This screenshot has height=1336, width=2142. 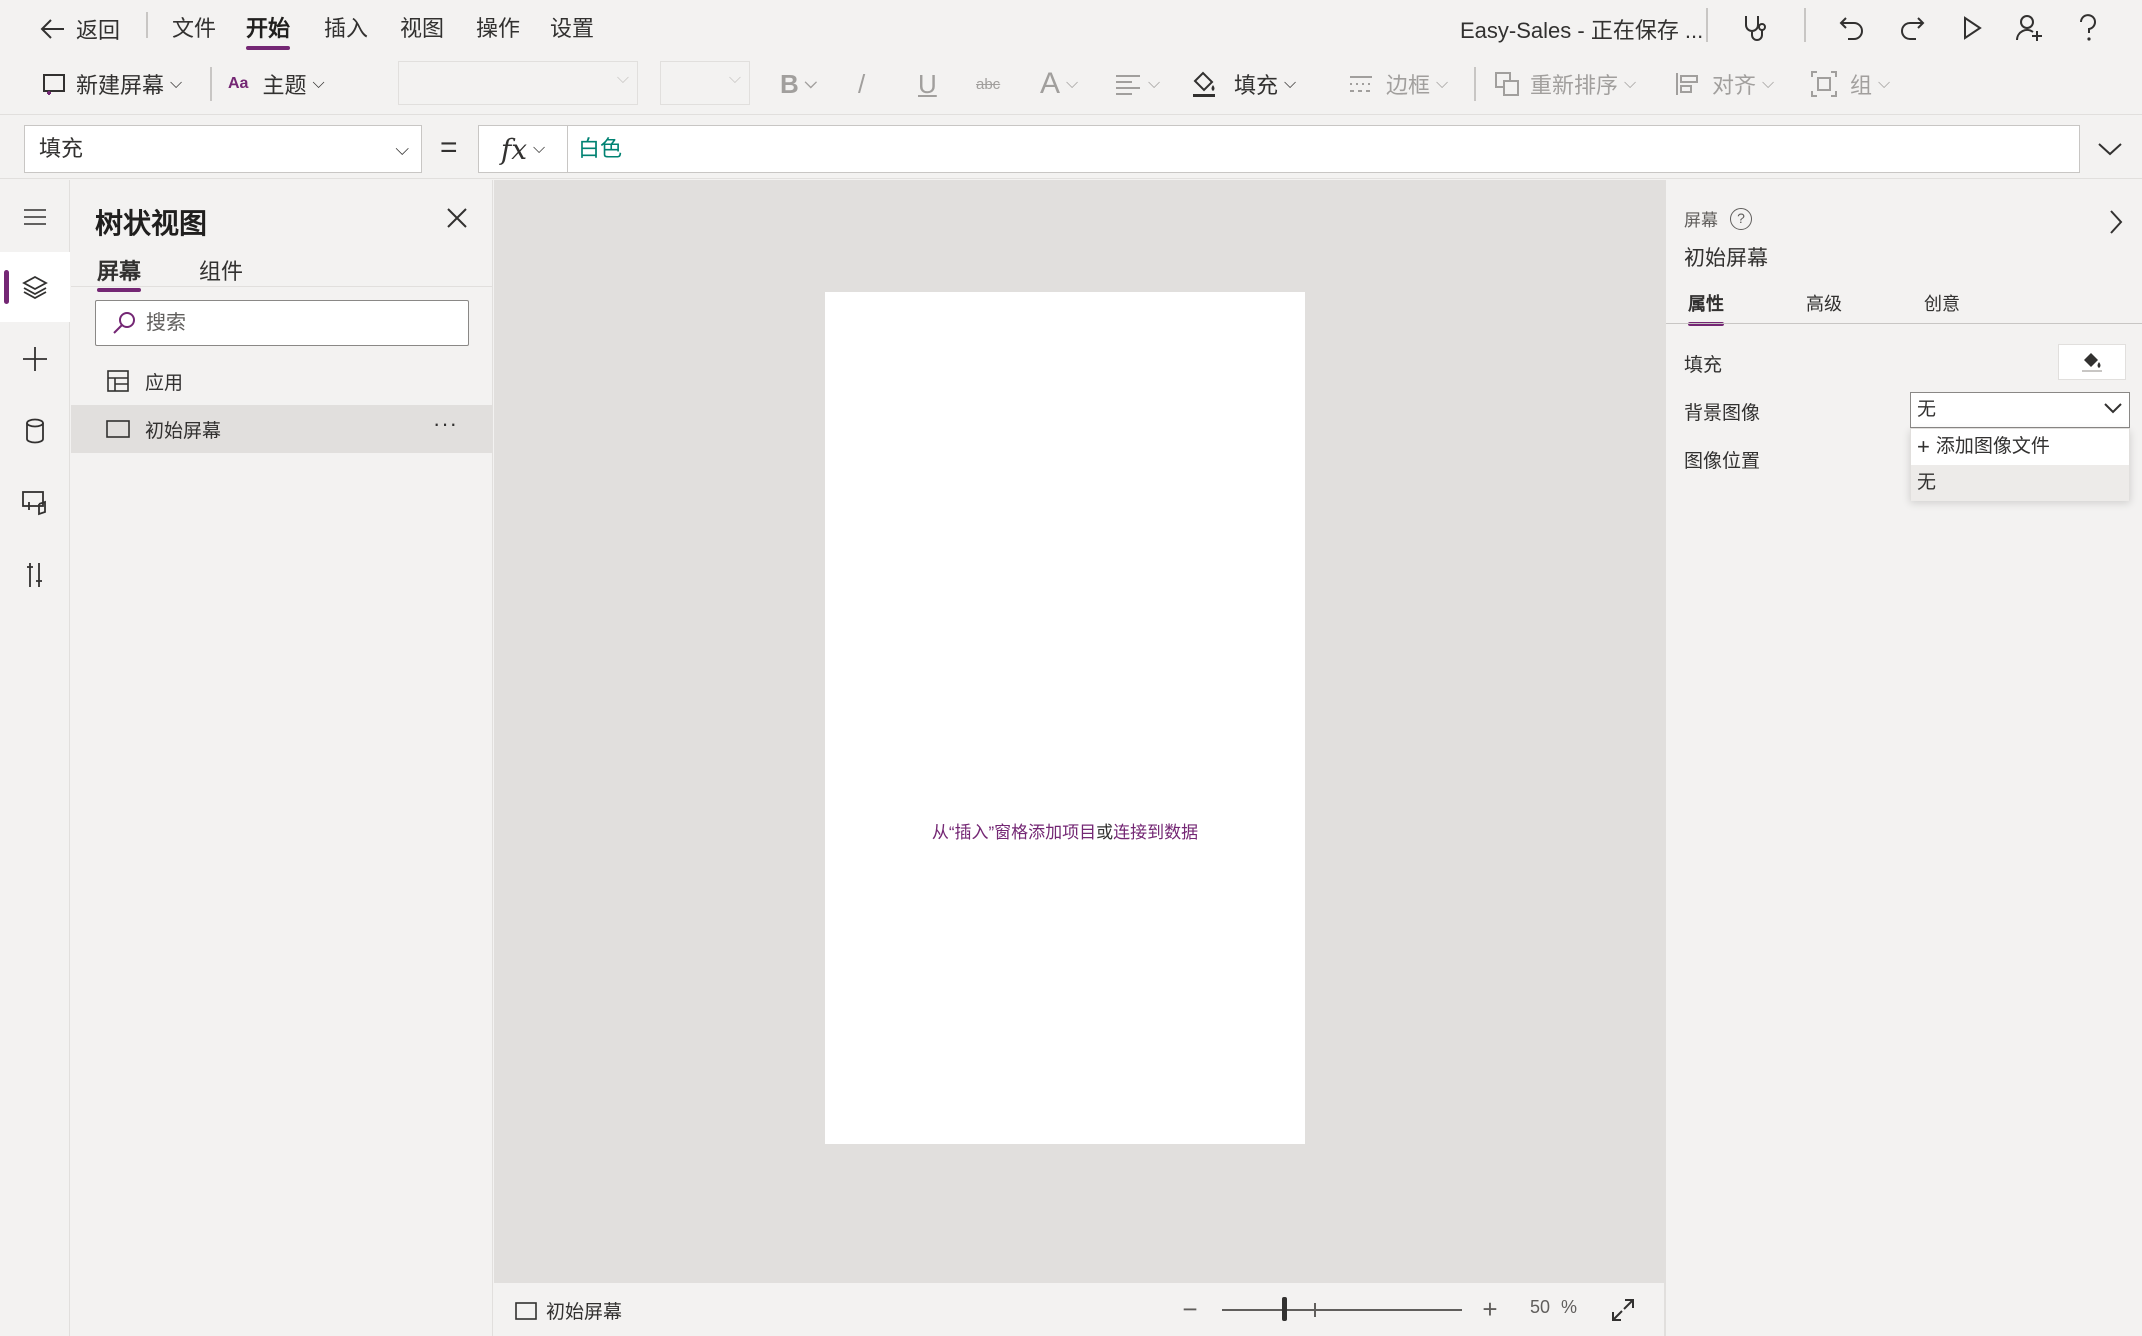 I want to click on align-objects-icon, so click(x=1687, y=84).